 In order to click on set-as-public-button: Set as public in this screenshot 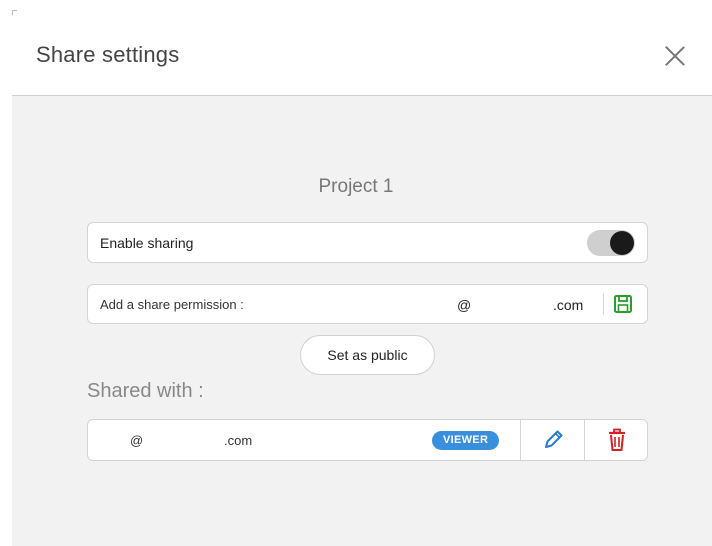, I will do `click(367, 355)`.